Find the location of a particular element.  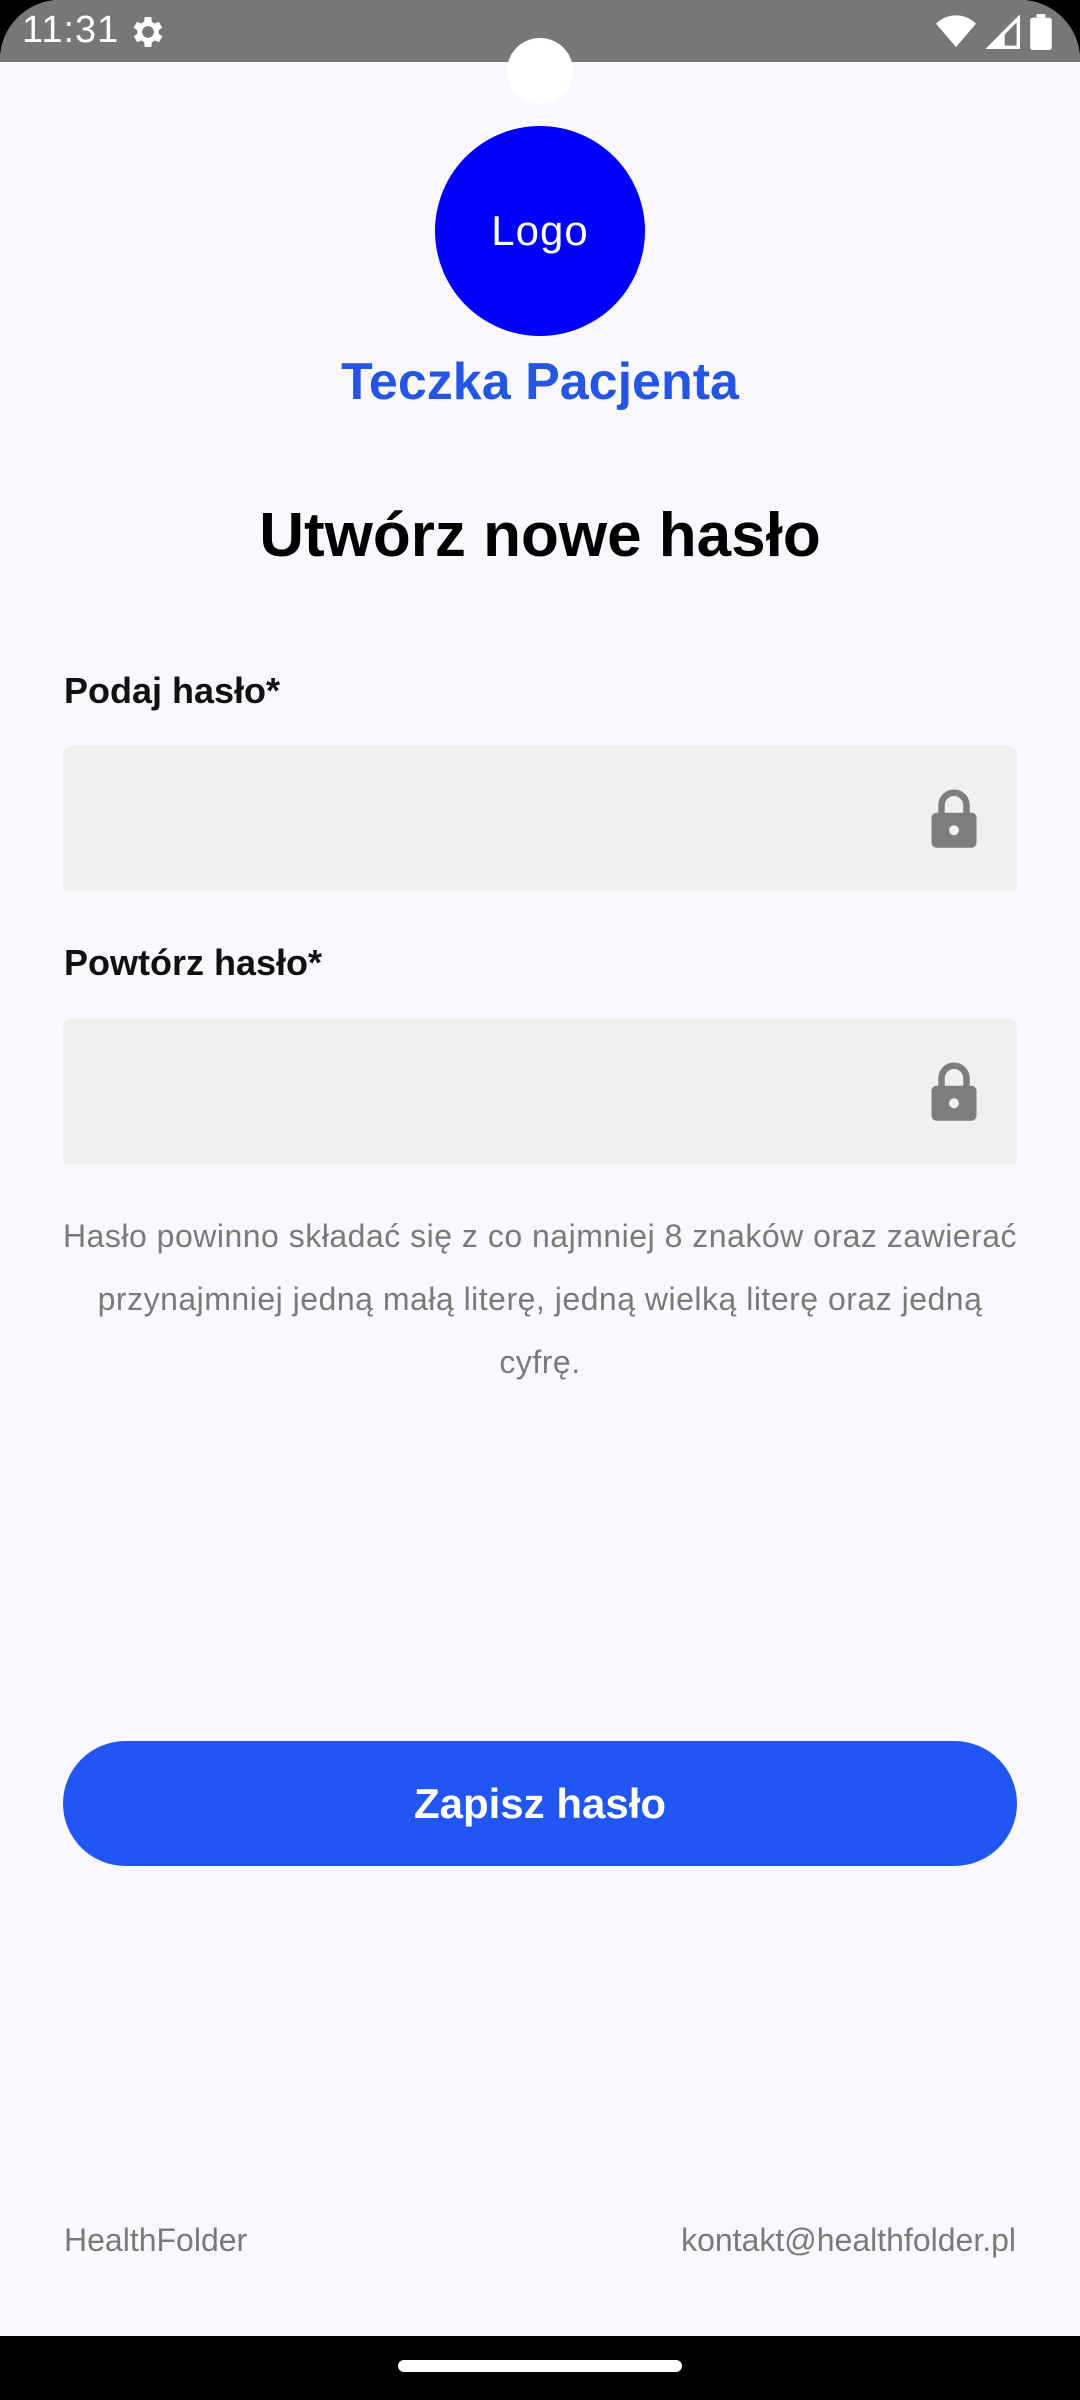

navigation-bar is located at coordinates (540, 2368).